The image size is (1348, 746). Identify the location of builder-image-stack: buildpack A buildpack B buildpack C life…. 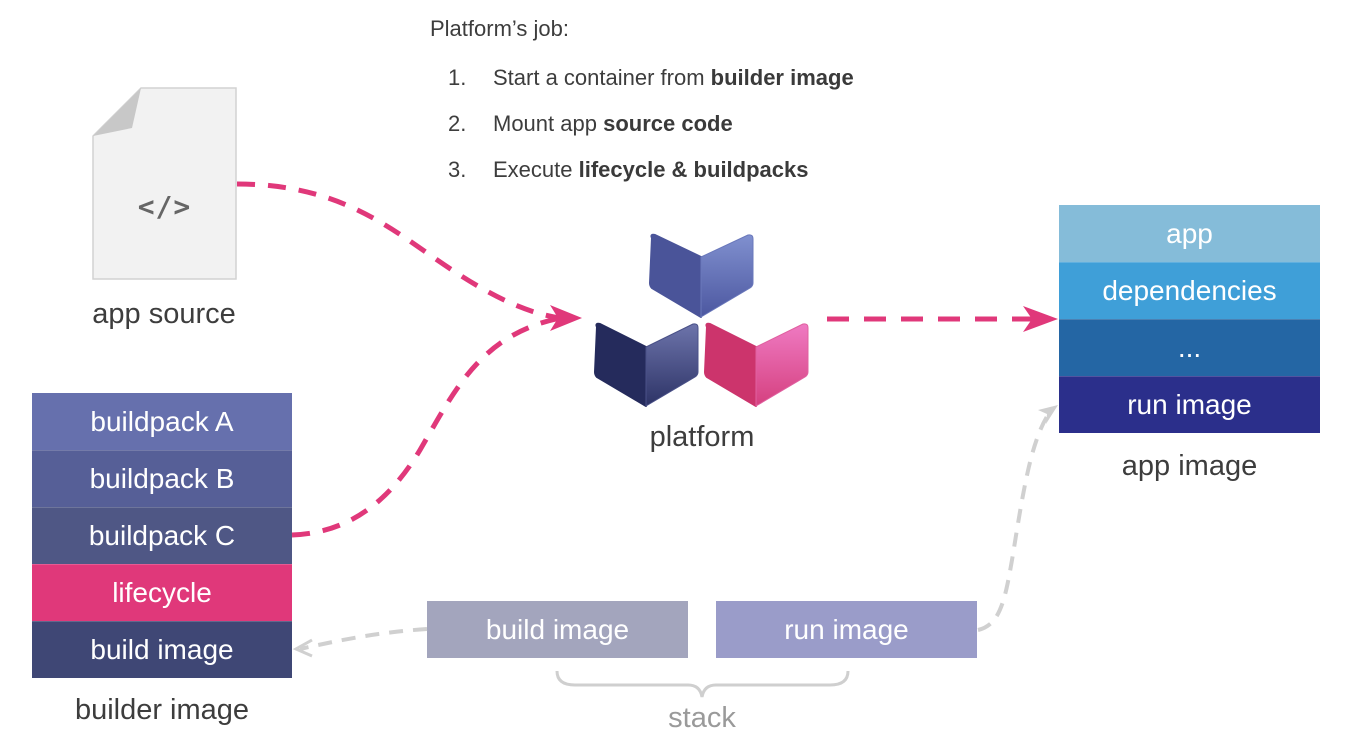
(162, 535).